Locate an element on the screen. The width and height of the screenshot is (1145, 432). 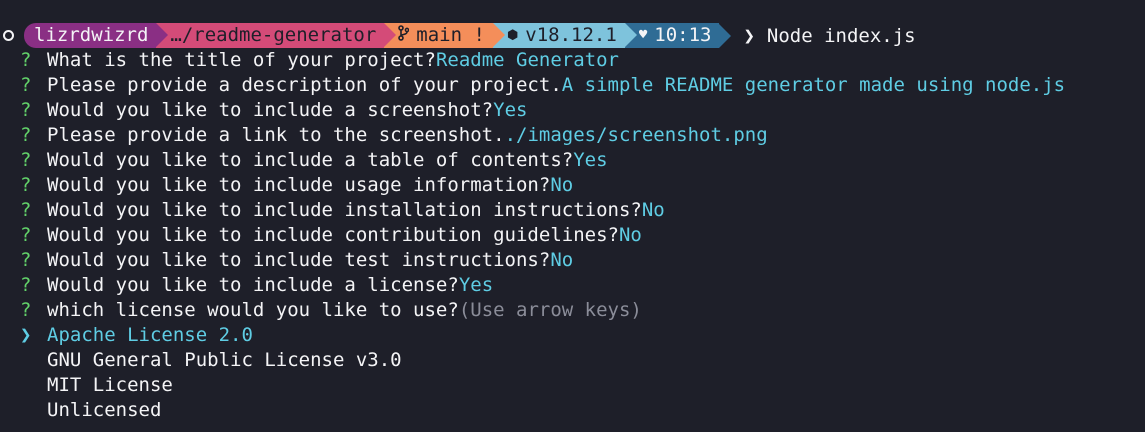
selection-pointer-icon: ❯ is located at coordinates (26, 335).